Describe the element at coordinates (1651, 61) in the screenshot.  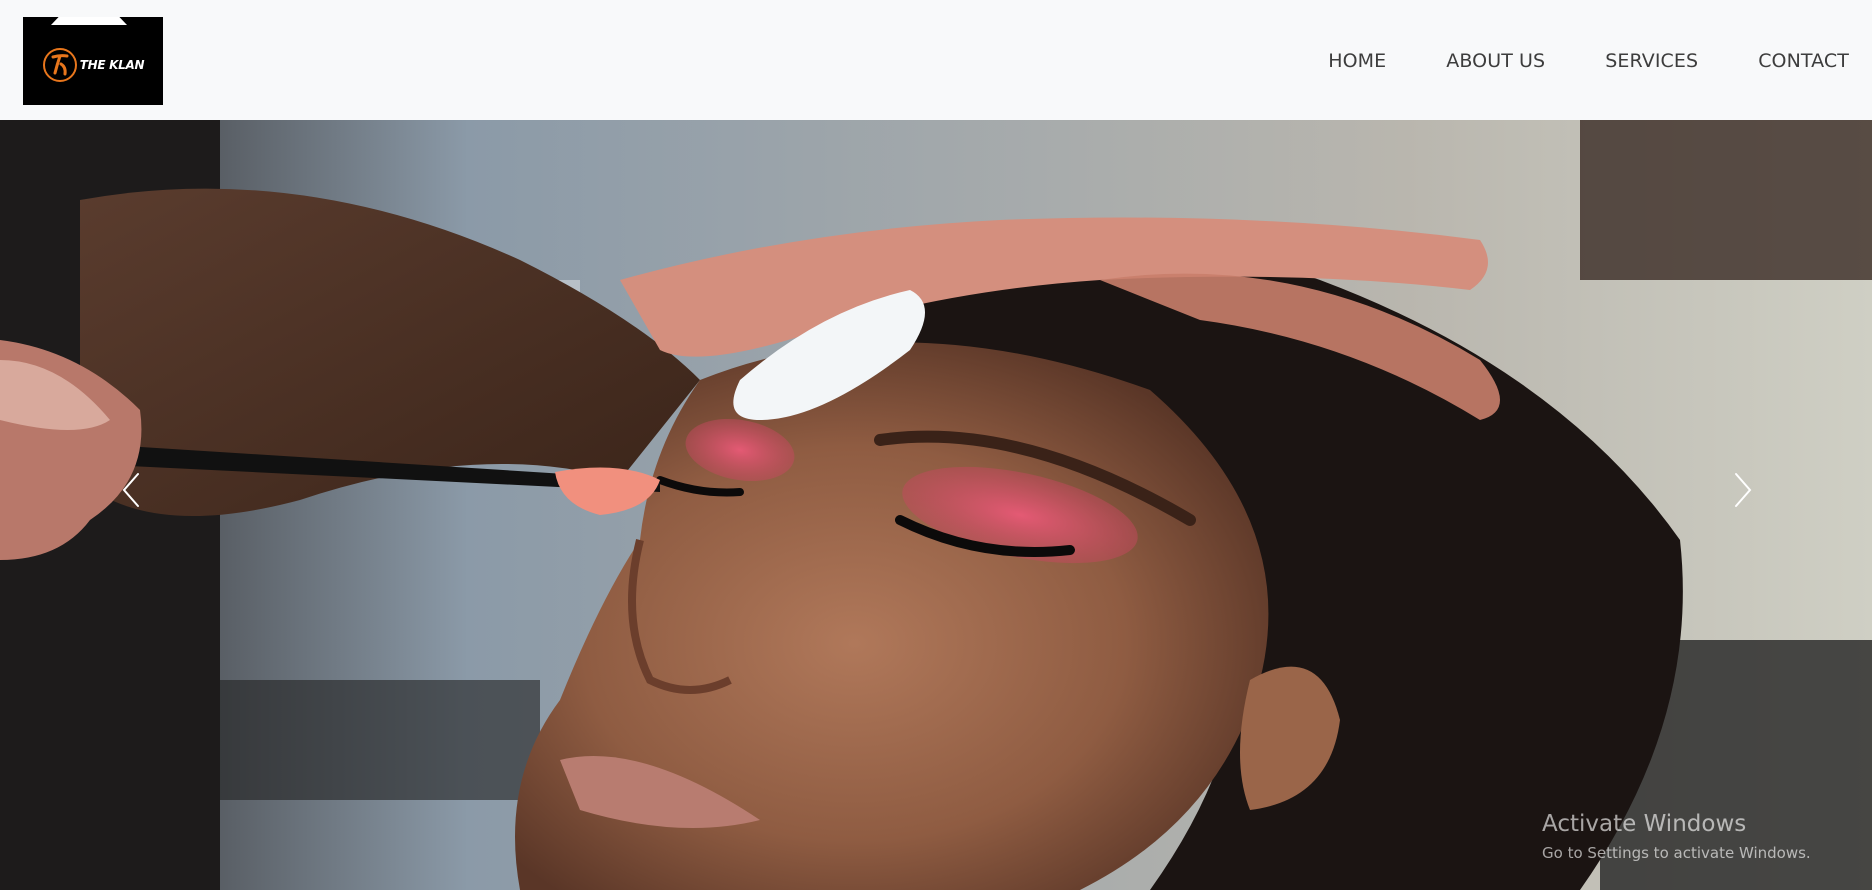
I see `nav-services: SERVICES` at that location.